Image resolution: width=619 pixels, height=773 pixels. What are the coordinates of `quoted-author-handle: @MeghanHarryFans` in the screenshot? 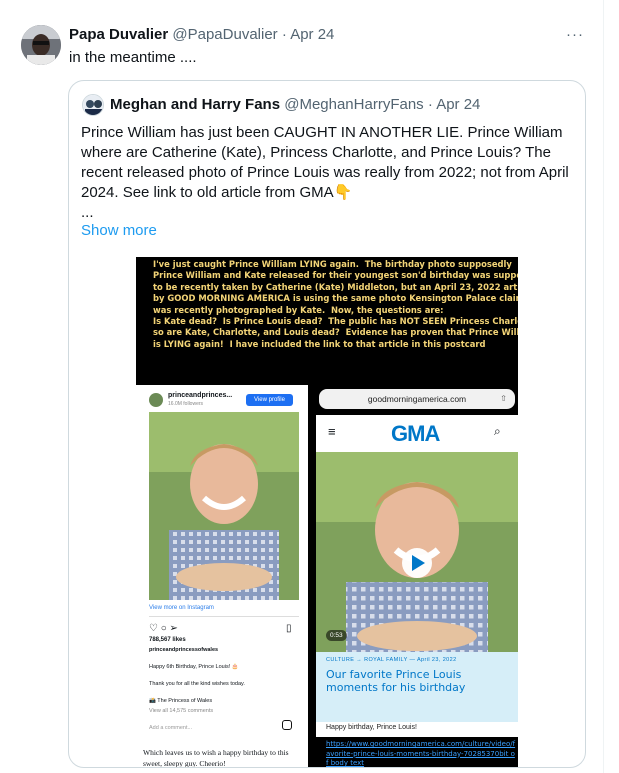 It's located at (353, 104).